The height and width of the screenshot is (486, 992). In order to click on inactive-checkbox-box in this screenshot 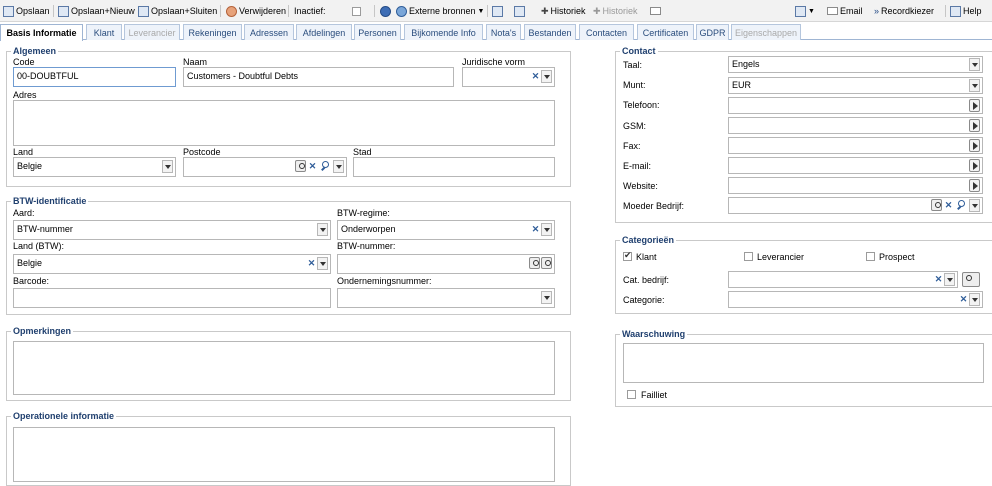, I will do `click(356, 11)`.